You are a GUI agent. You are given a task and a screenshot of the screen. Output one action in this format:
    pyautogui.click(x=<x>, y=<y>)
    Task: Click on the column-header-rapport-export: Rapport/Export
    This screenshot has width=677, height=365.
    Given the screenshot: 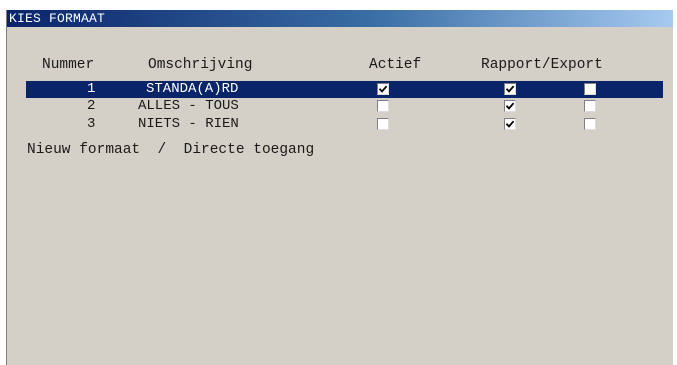 What is the action you would take?
    pyautogui.click(x=542, y=65)
    